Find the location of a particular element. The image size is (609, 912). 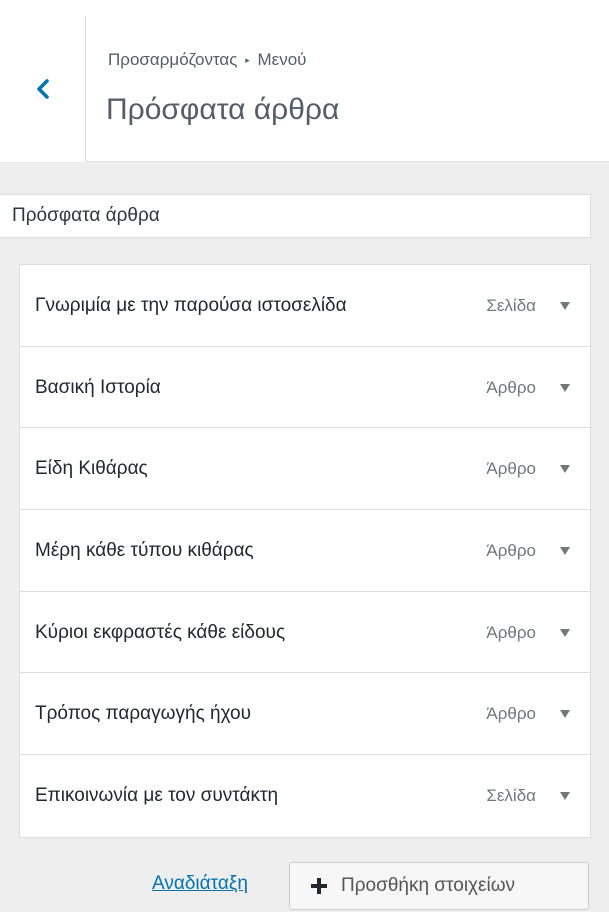

chevron-left-icon is located at coordinates (42, 89).